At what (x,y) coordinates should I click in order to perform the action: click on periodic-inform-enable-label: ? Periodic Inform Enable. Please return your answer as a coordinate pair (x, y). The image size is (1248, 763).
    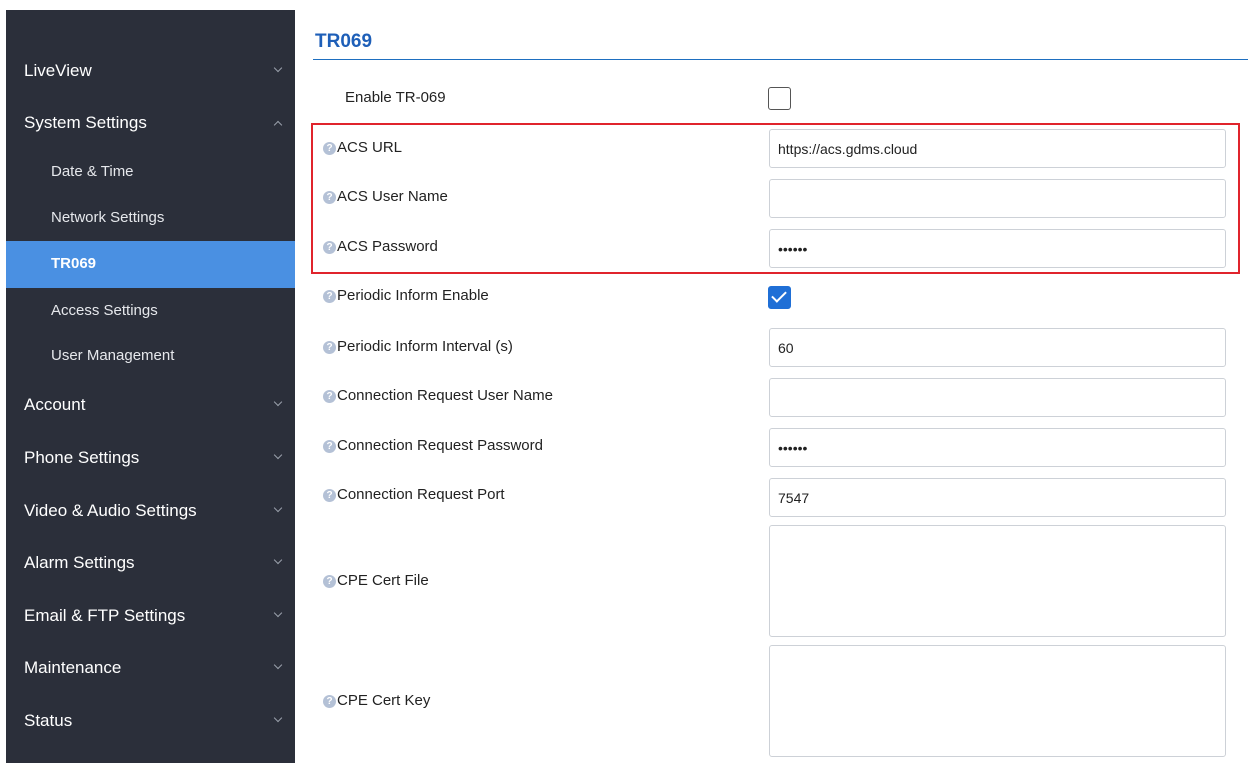
    Looking at the image, I should click on (406, 295).